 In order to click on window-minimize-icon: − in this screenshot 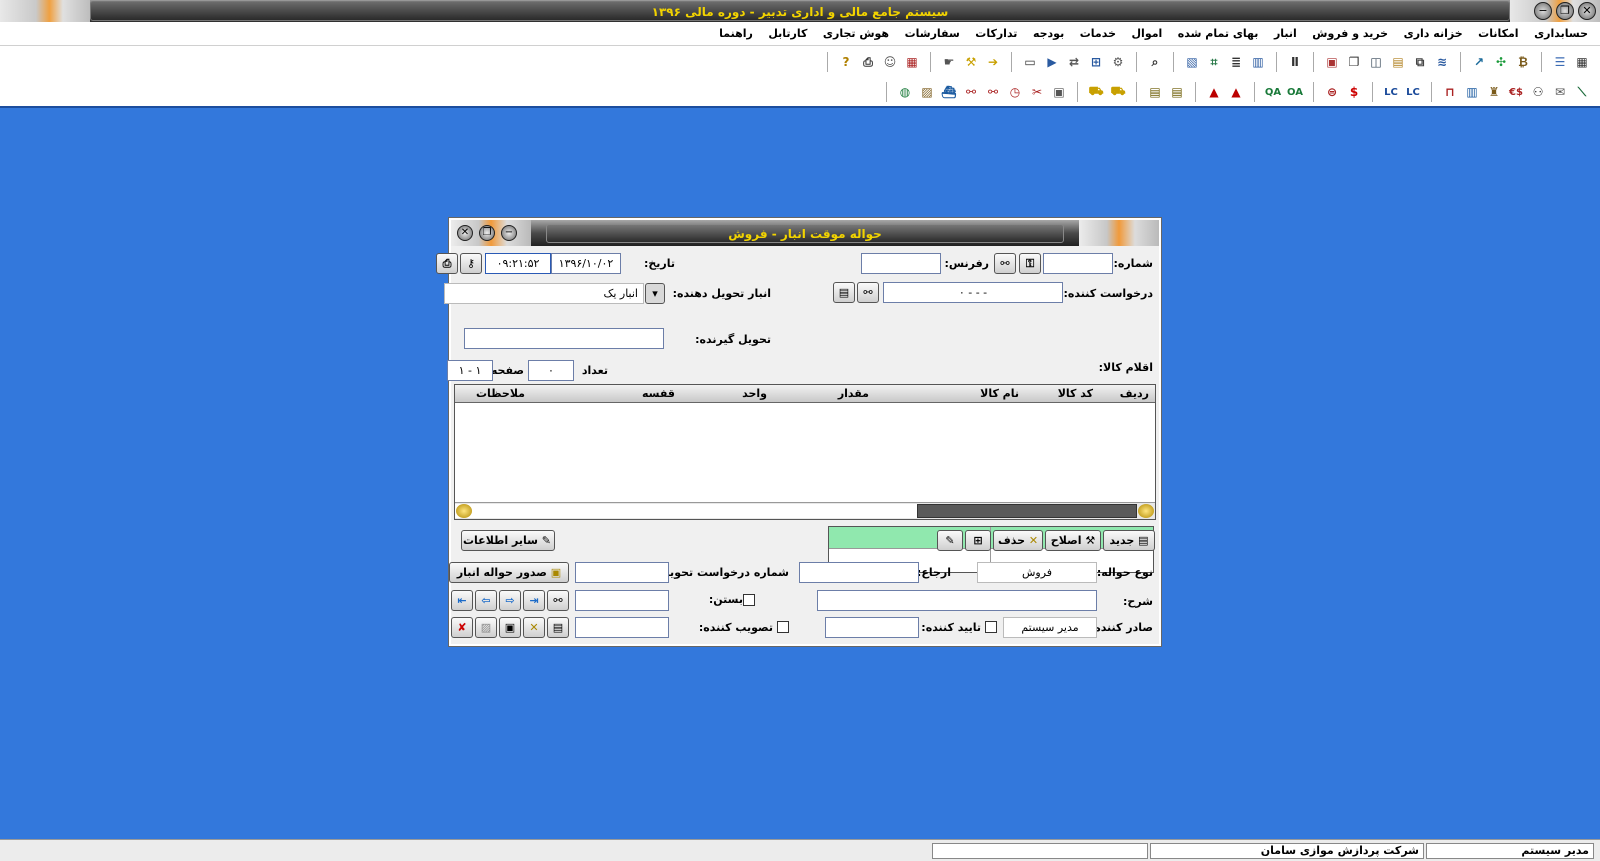, I will do `click(509, 233)`.